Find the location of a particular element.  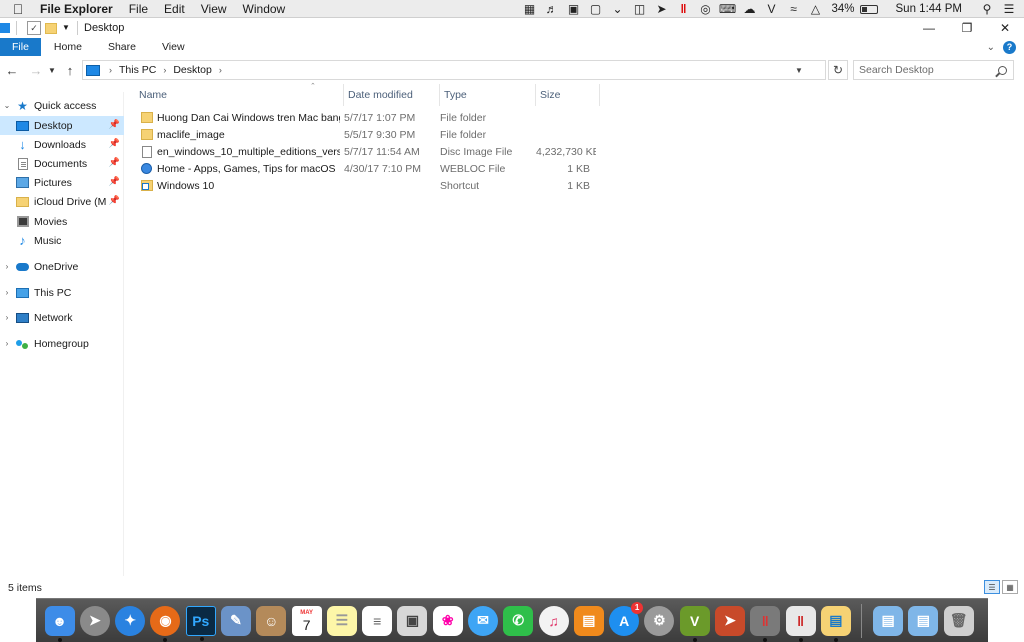

forward-button: → is located at coordinates (36, 70).